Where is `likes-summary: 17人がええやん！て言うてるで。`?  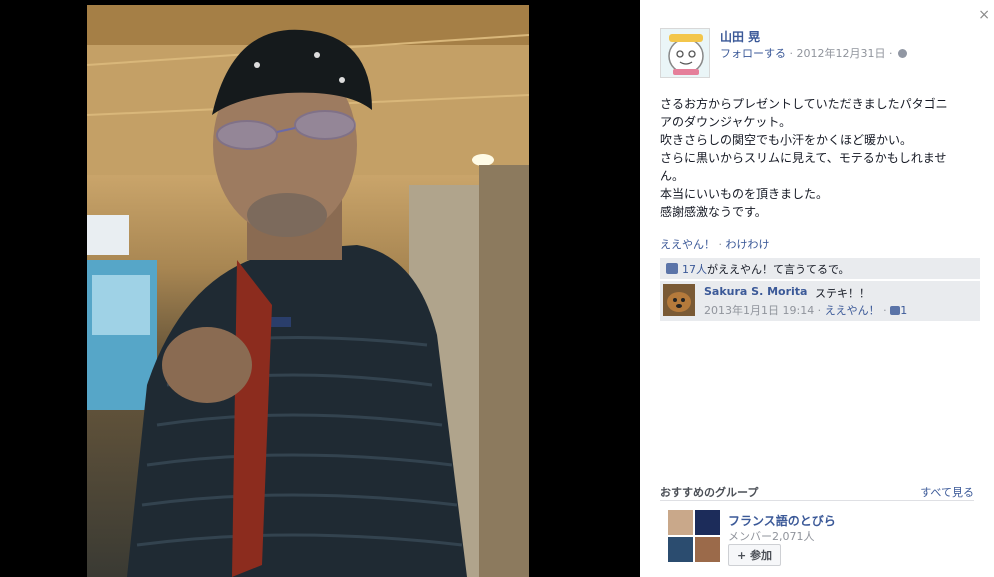 likes-summary: 17人がええやん！て言うてるで。 is located at coordinates (820, 268).